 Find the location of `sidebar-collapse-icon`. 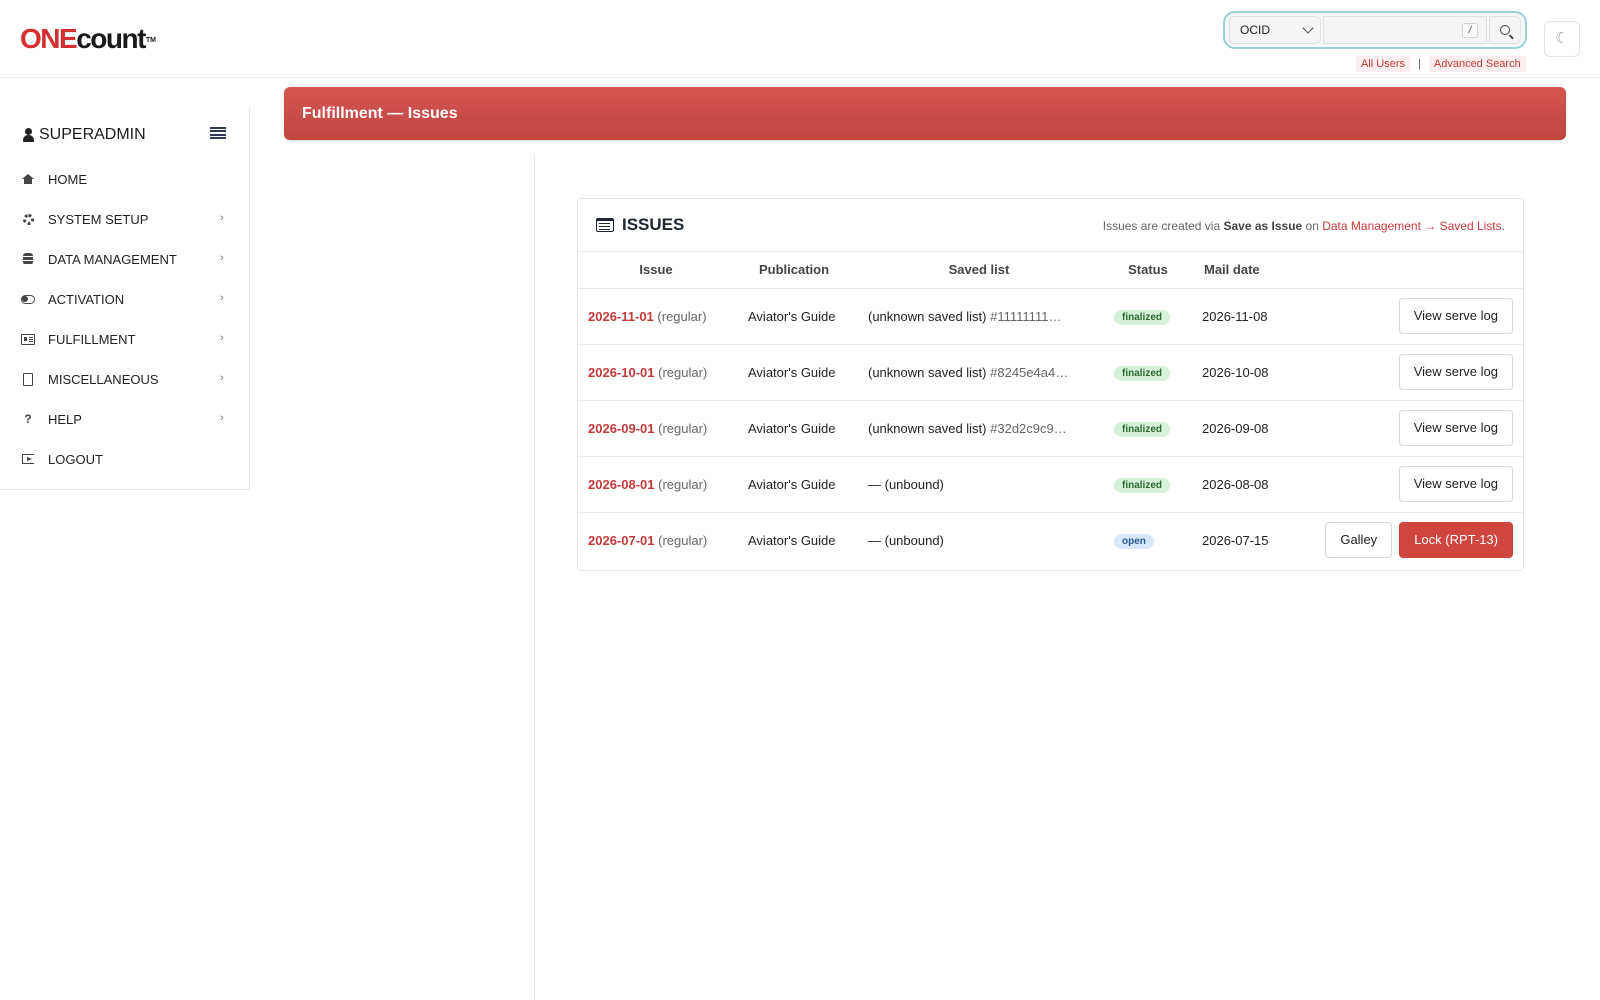

sidebar-collapse-icon is located at coordinates (218, 133).